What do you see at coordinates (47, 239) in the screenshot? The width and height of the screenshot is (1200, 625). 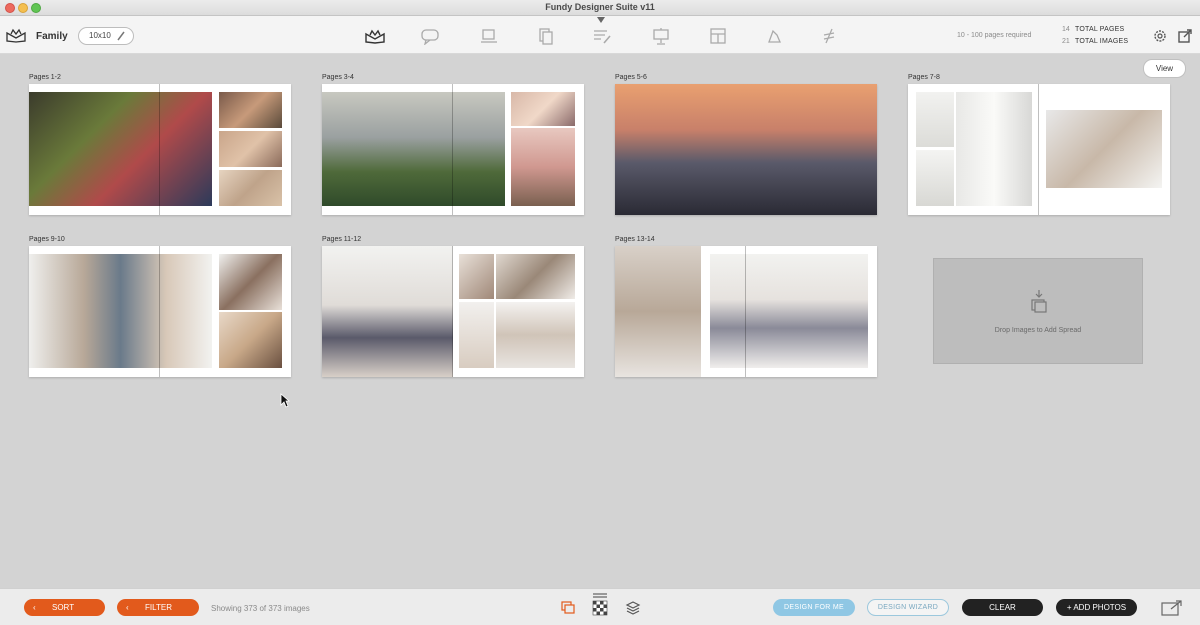 I see `spread-label: Pages 9-10` at bounding box center [47, 239].